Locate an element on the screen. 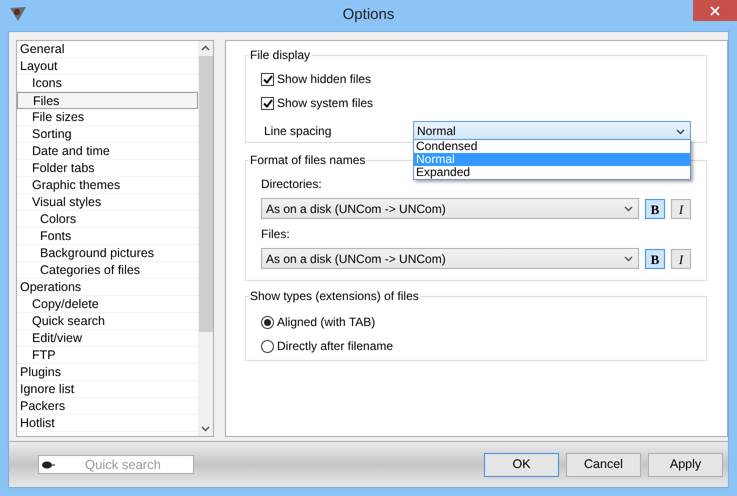 This screenshot has width=737, height=496. tree-item: Quick search is located at coordinates (107, 321).